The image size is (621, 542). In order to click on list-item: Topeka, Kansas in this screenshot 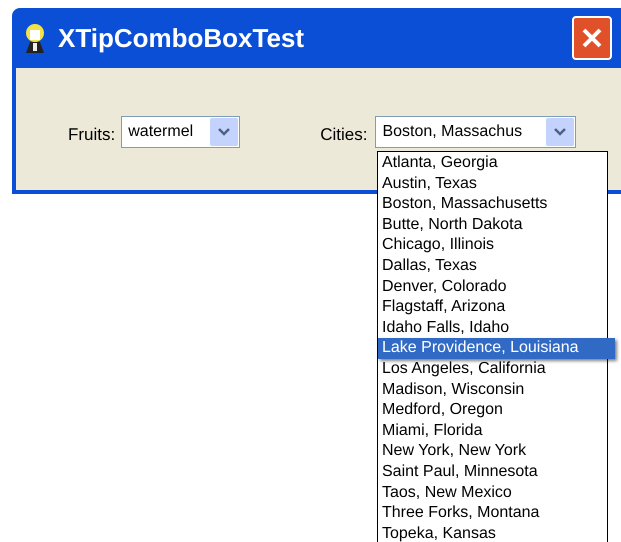, I will do `click(492, 533)`.